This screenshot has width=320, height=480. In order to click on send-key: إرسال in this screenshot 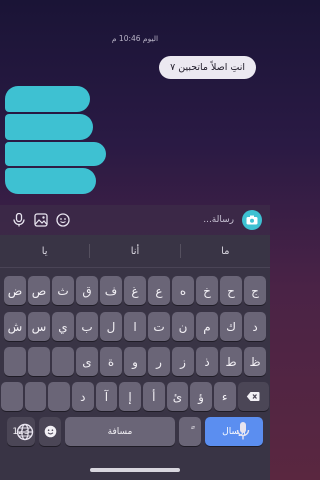, I will do `click(234, 431)`.